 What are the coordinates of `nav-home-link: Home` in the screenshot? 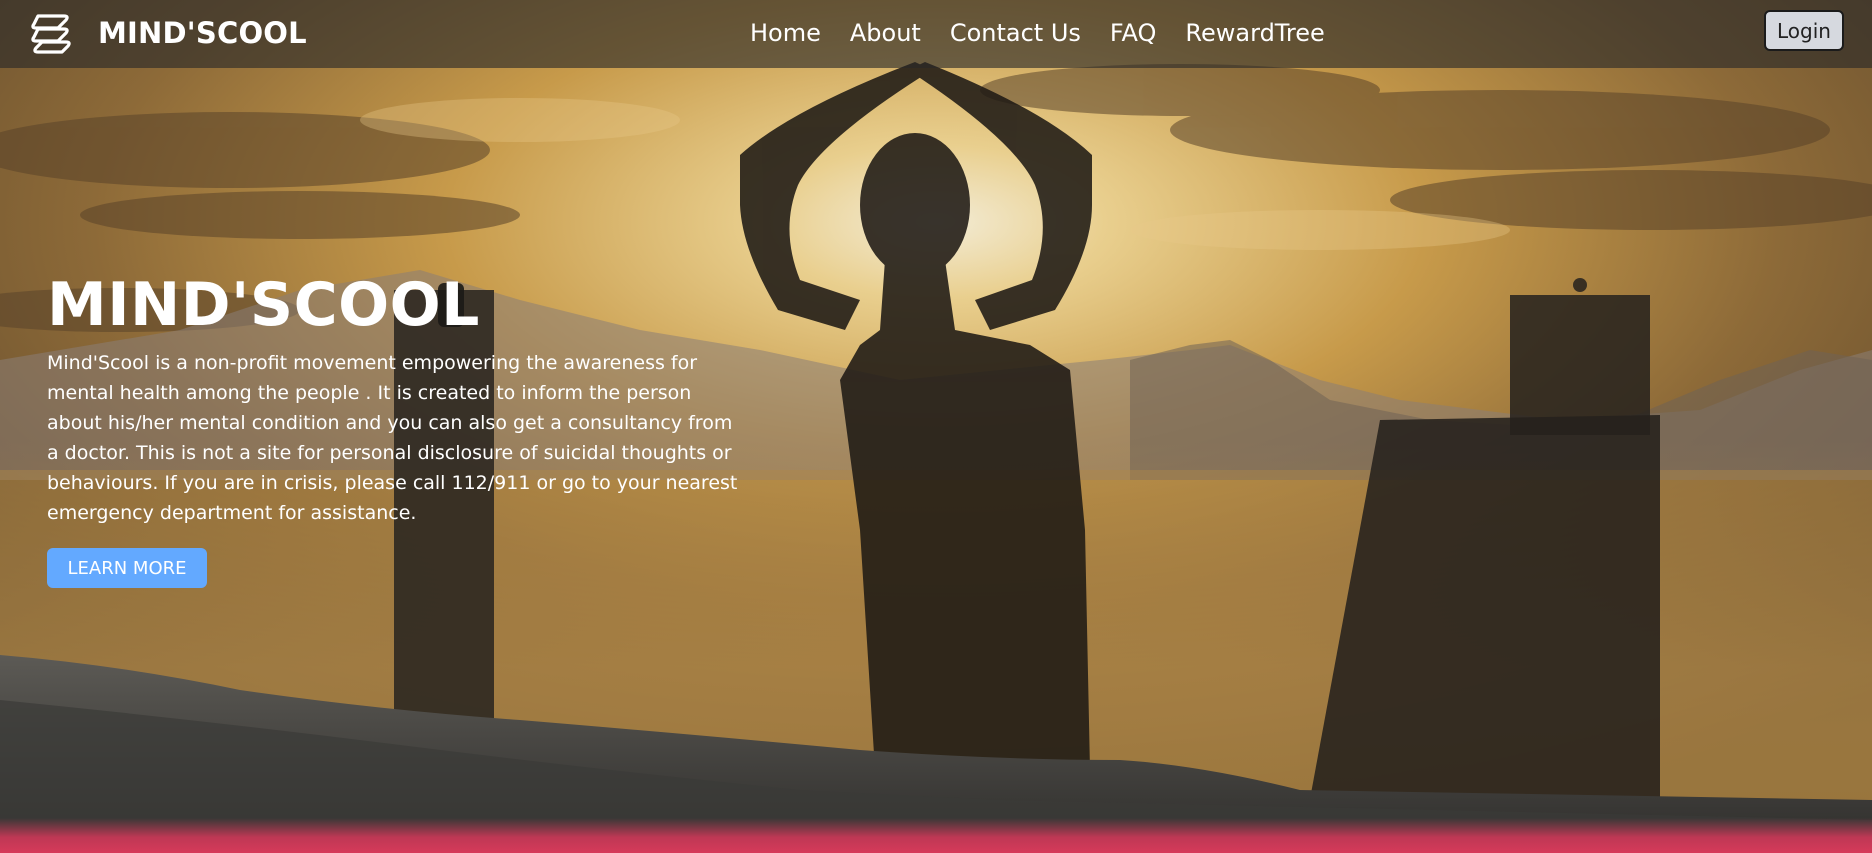 It's located at (785, 33).